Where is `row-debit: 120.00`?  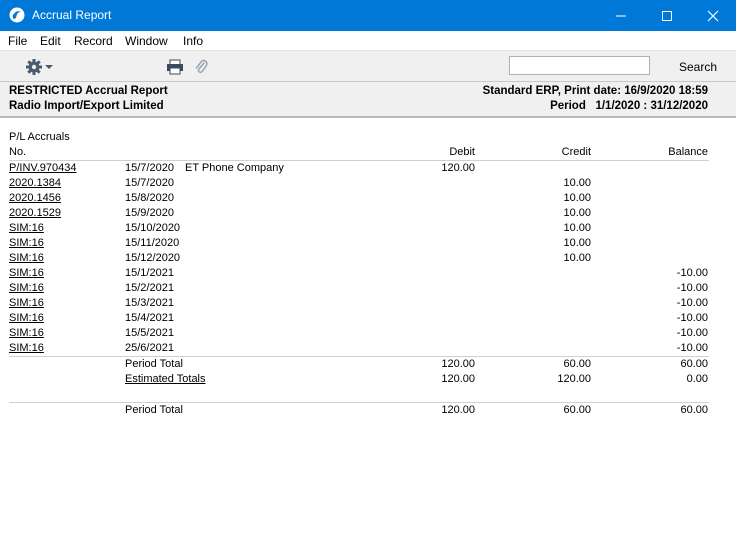 row-debit: 120.00 is located at coordinates (458, 168).